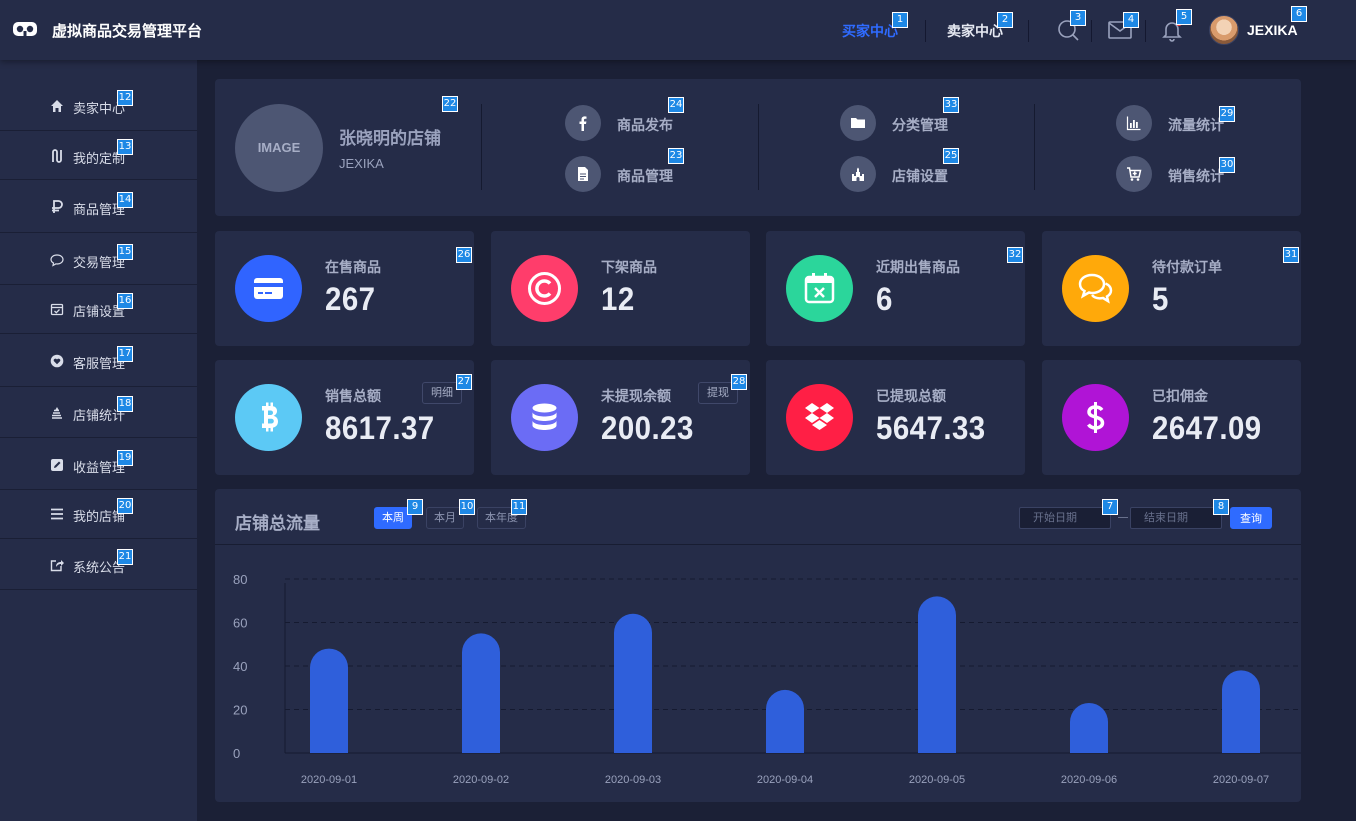  What do you see at coordinates (57, 260) in the screenshot?
I see `chat-bubble-icon` at bounding box center [57, 260].